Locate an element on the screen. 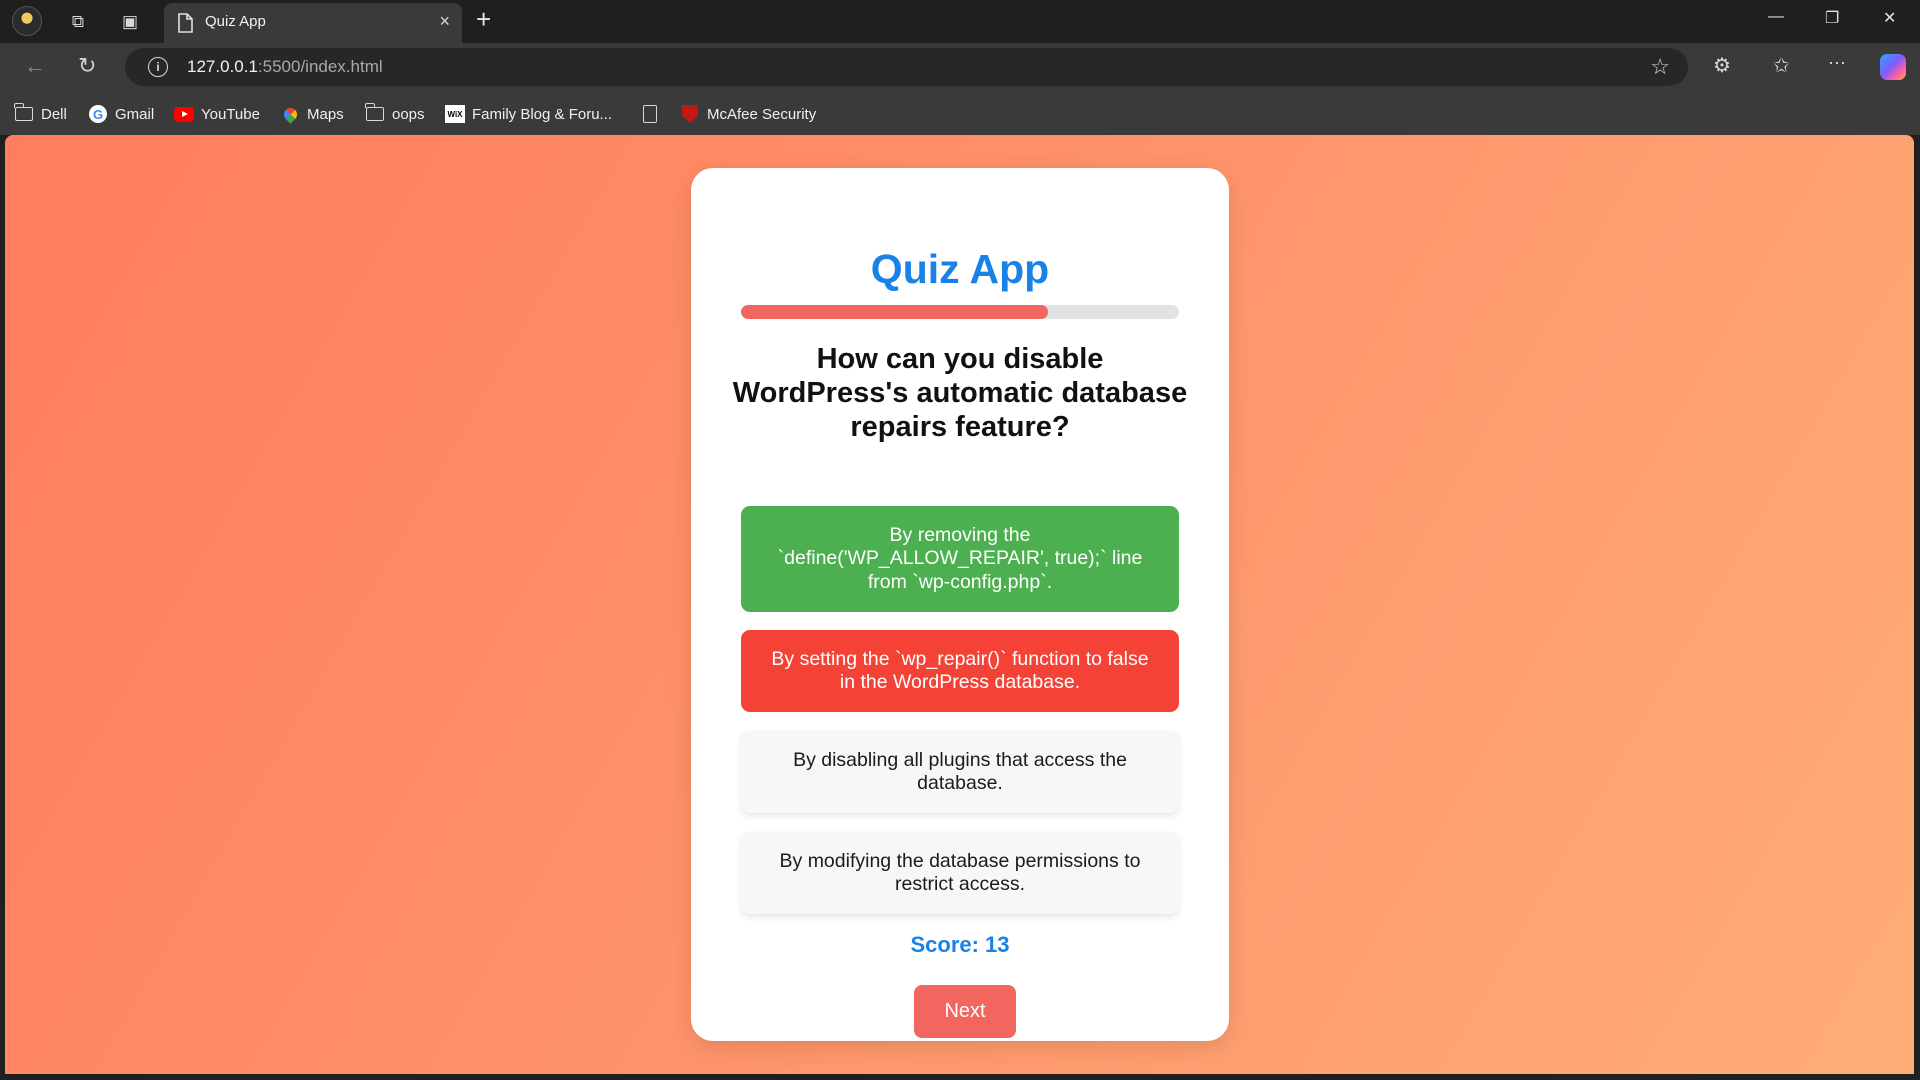 The width and height of the screenshot is (1920, 1080). bookmark-label: YouTube is located at coordinates (230, 114).